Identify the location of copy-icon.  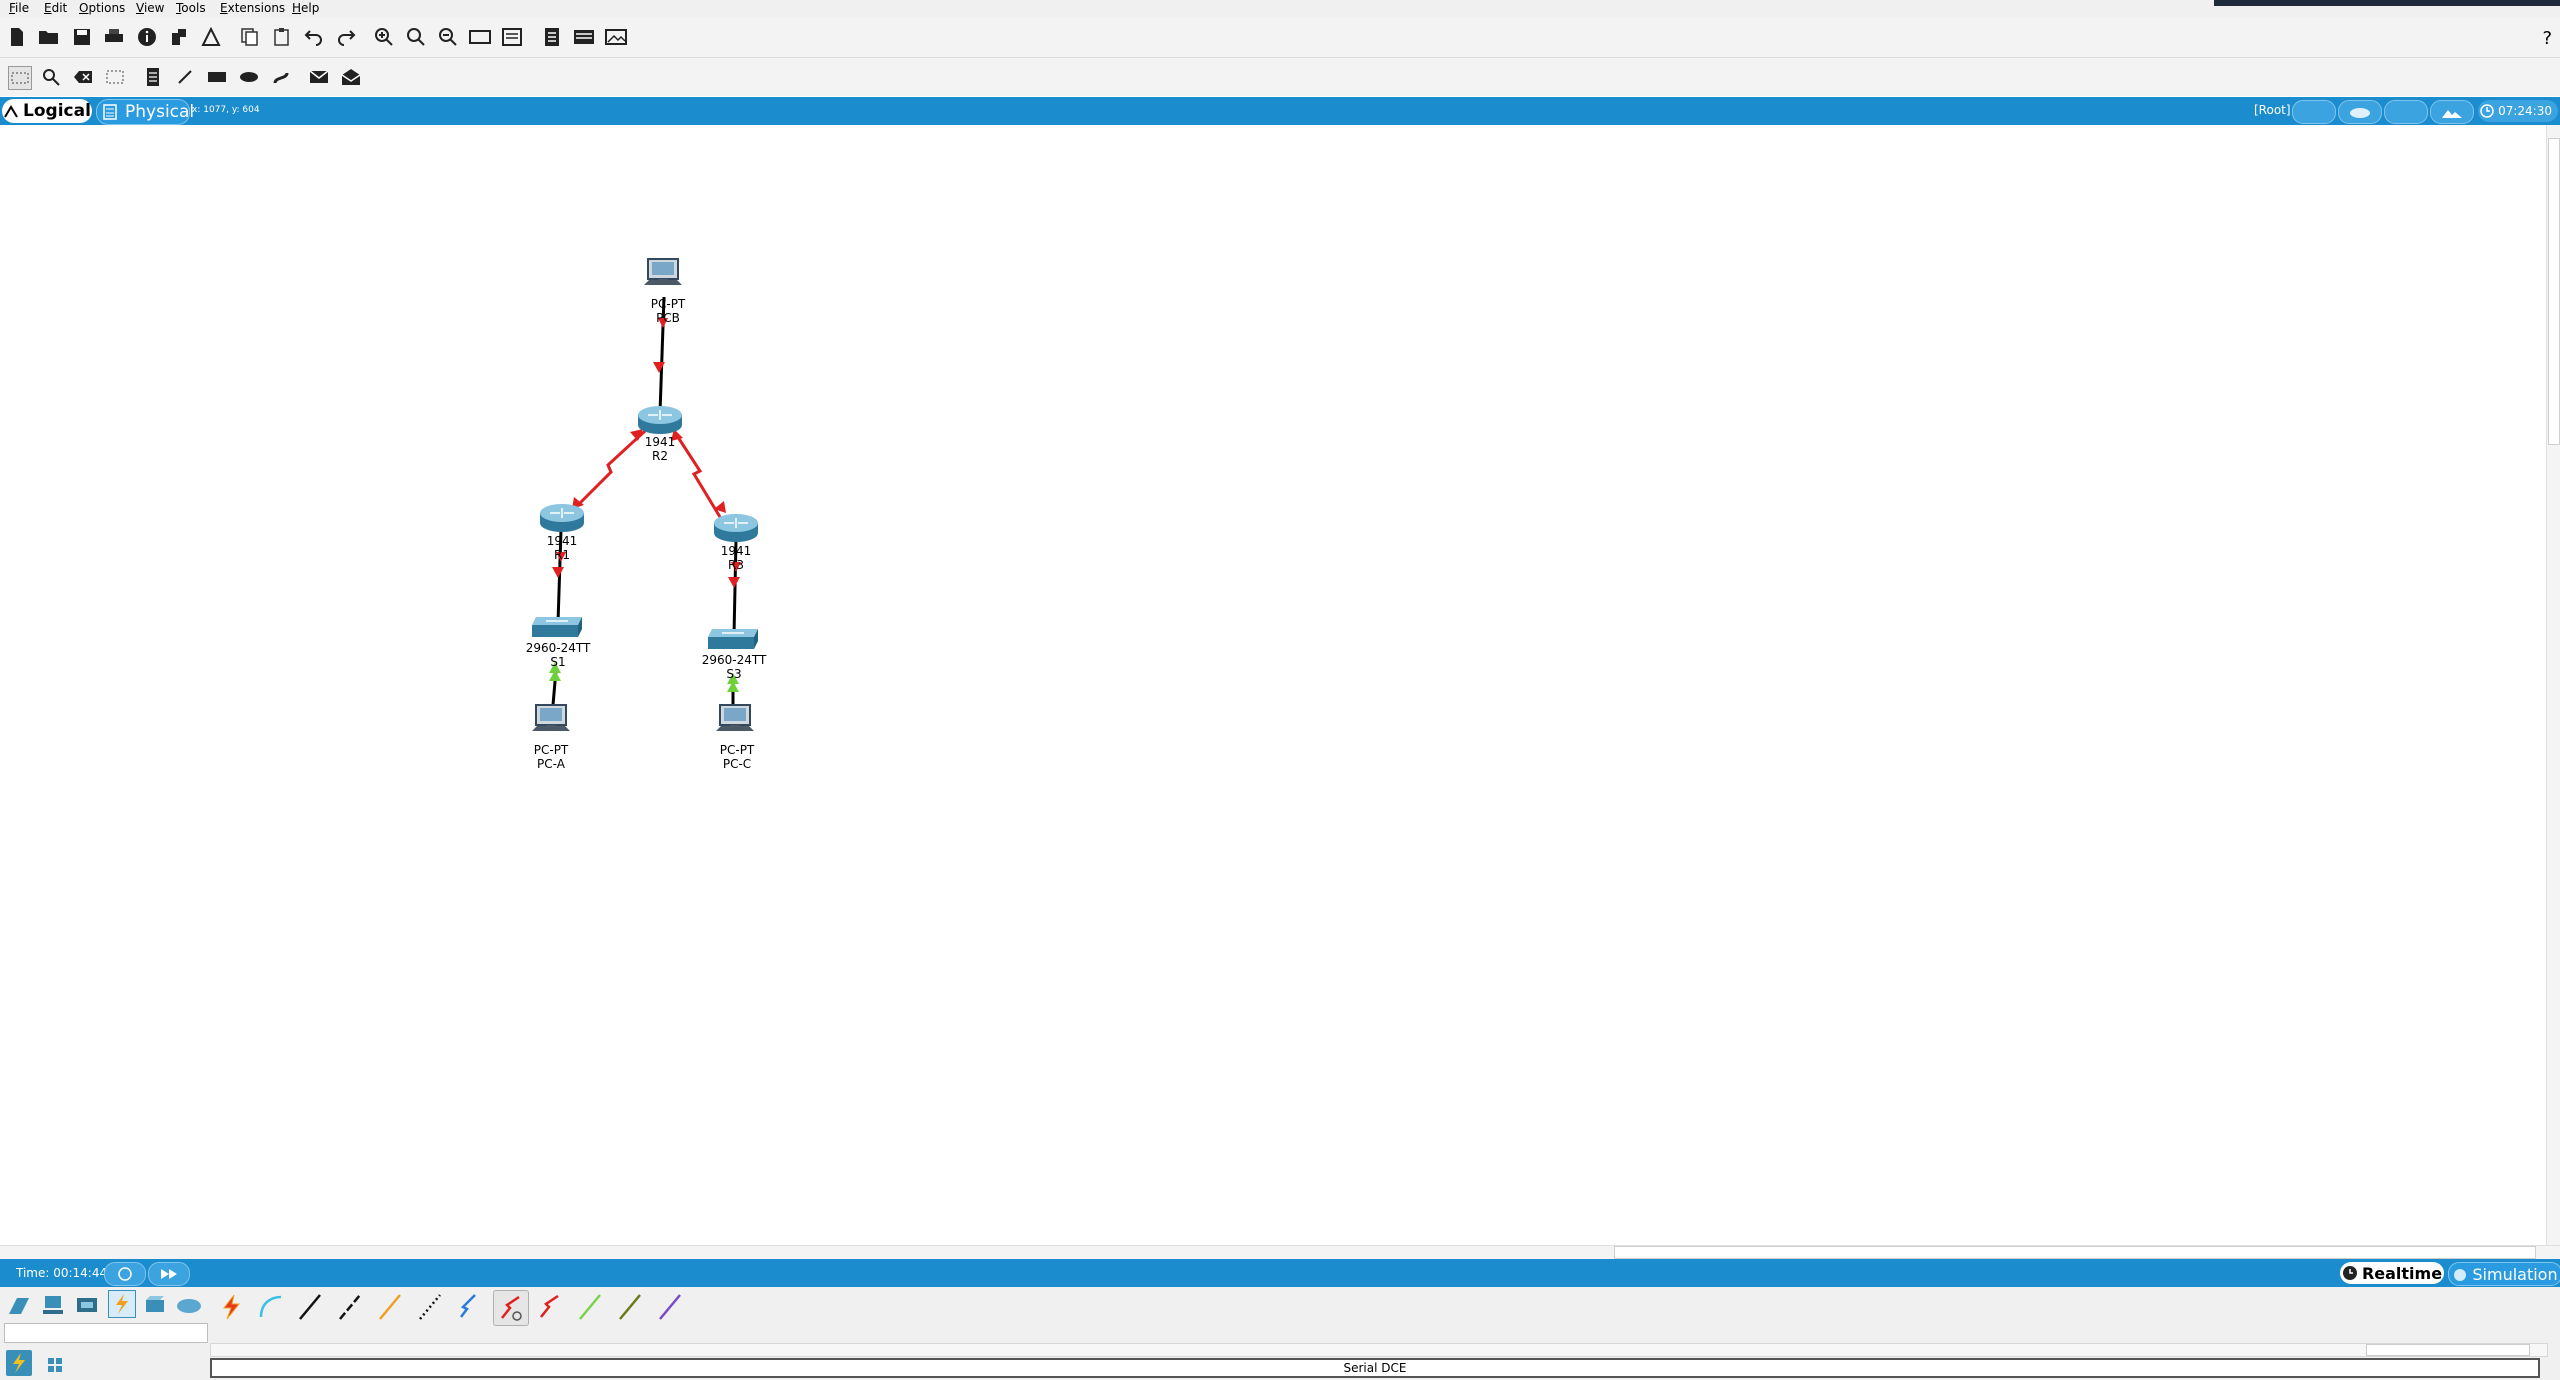
(250, 37).